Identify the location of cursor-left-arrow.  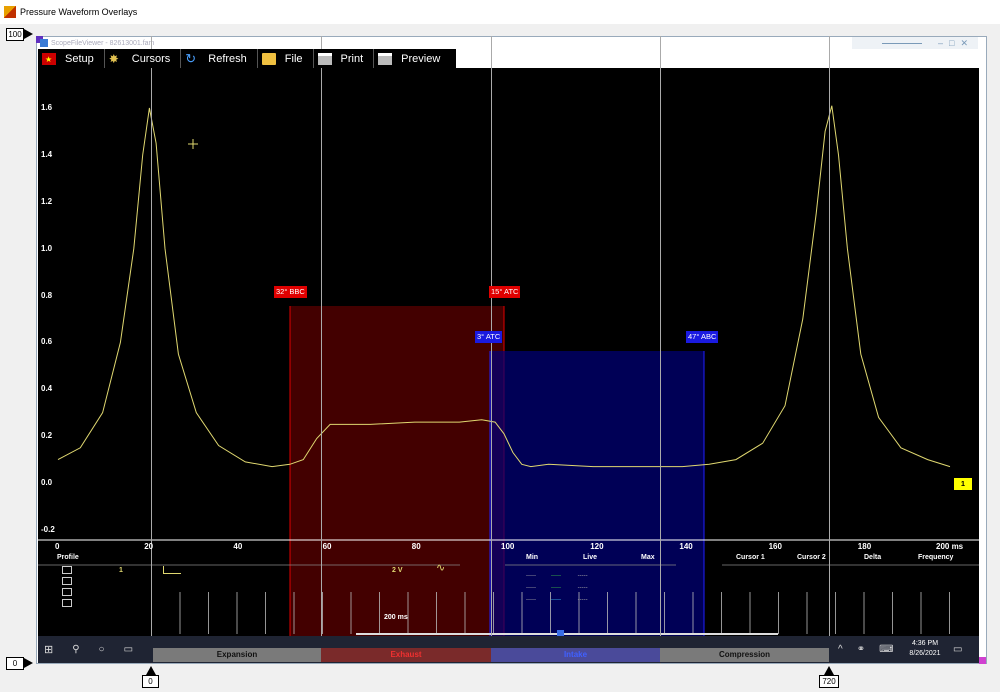
(151, 670).